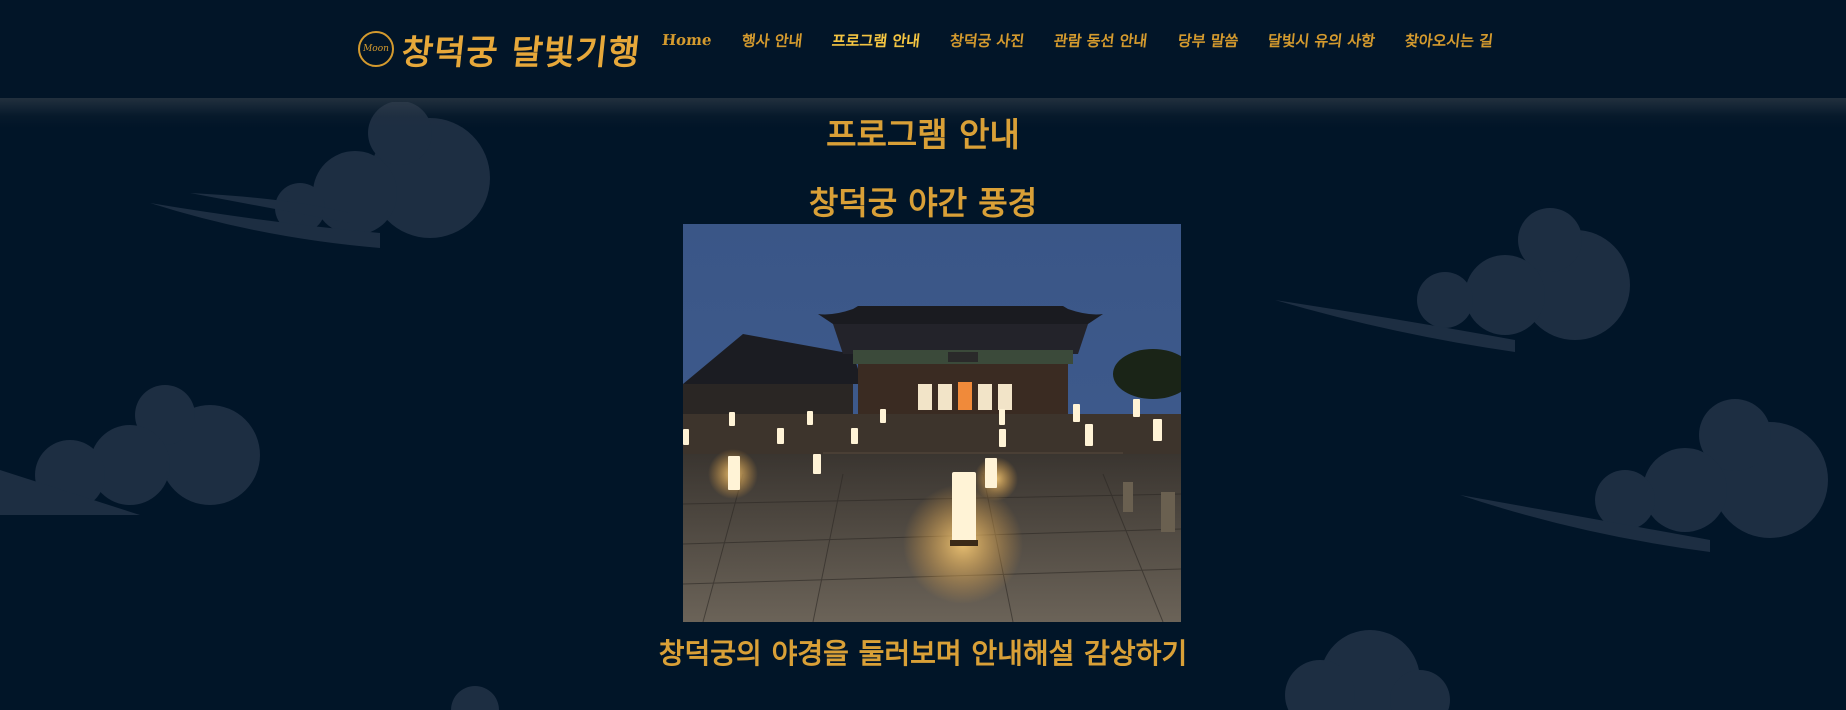  I want to click on nav-item-cautions: 달빛시 유의 사항, so click(1321, 40).